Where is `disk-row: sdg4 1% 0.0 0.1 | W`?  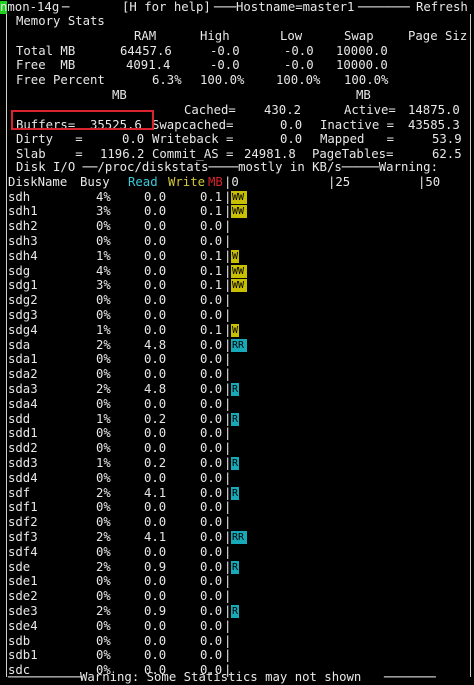
disk-row: sdg4 1% 0.0 0.1 | W is located at coordinates (237, 330).